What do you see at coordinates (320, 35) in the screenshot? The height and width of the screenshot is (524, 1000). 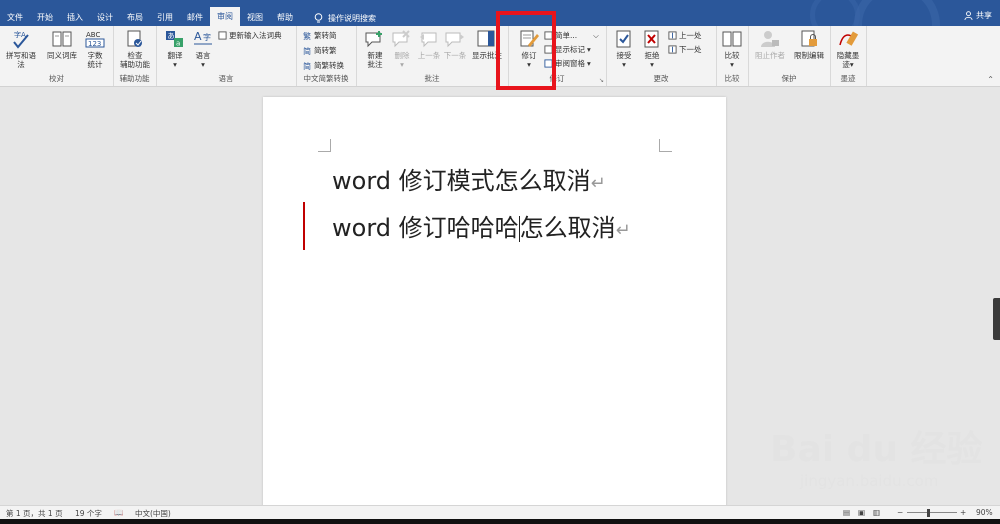 I see `to-simplified-button: 繁 繁转简` at bounding box center [320, 35].